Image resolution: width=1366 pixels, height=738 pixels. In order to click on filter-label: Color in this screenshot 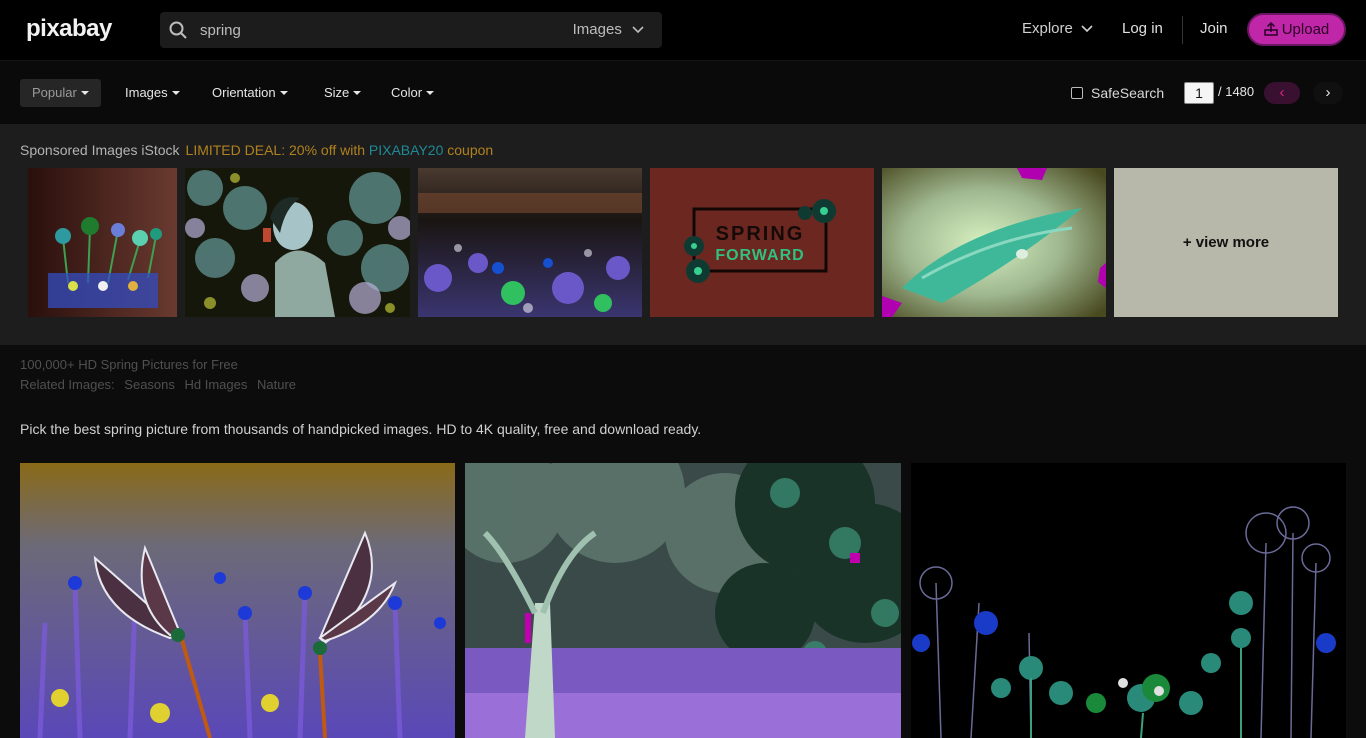, I will do `click(407, 92)`.